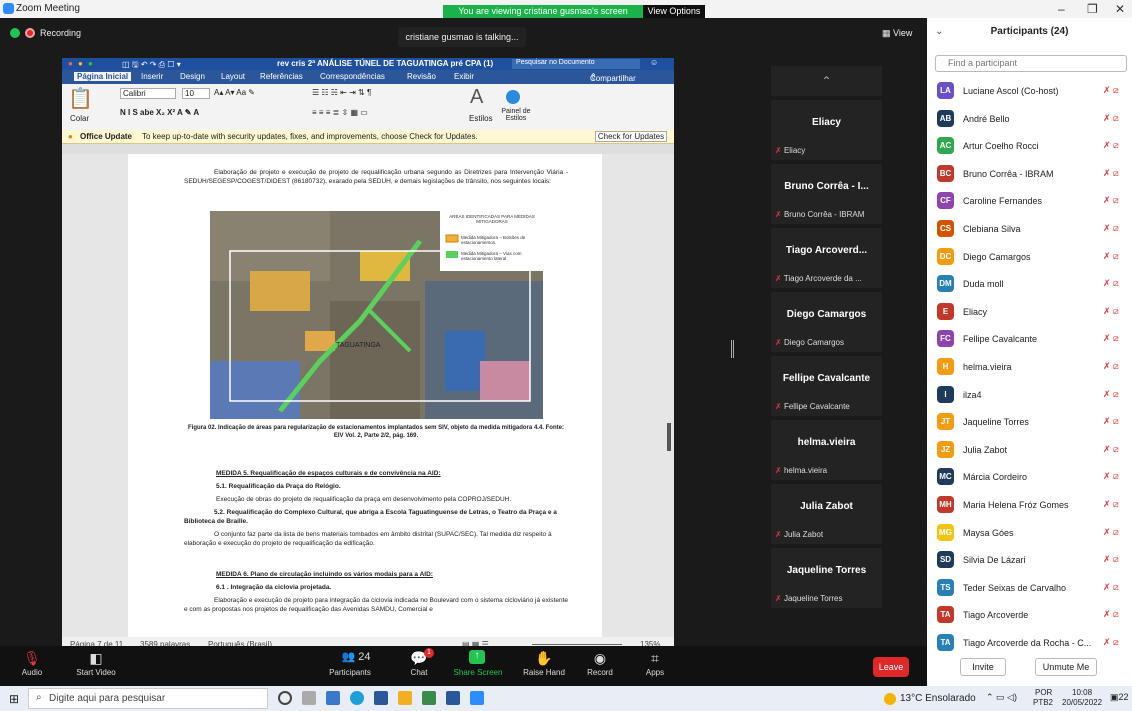 The height and width of the screenshot is (711, 1132). I want to click on mac-minimize-icon: ●, so click(80, 63).